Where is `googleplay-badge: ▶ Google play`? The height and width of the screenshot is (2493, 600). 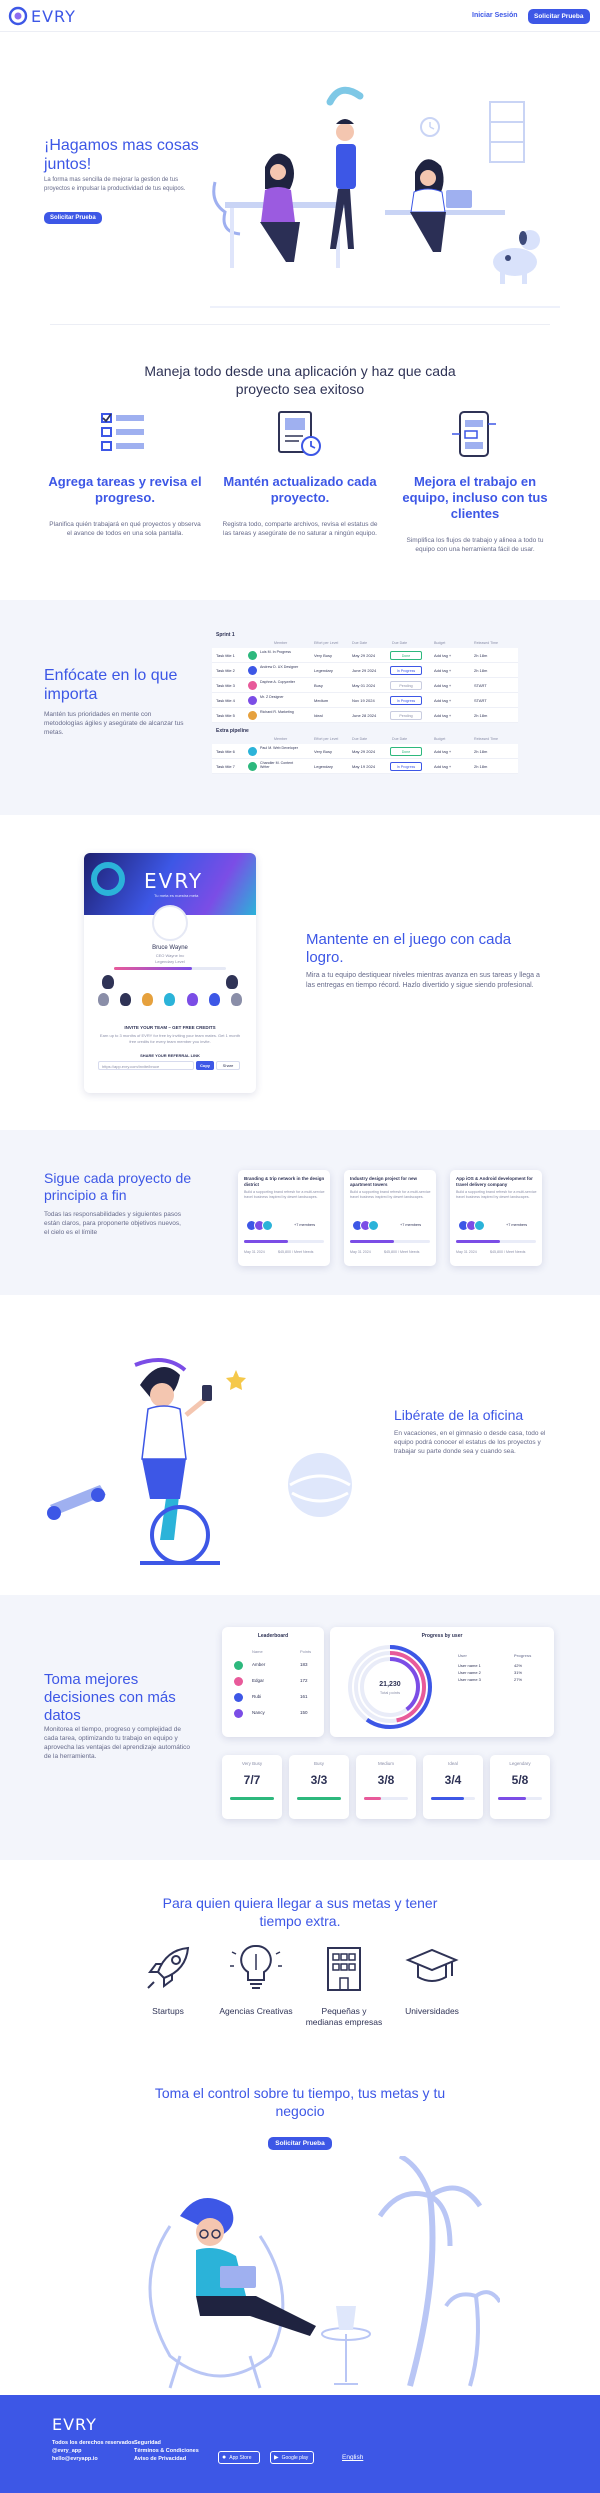 googleplay-badge: ▶ Google play is located at coordinates (292, 2457).